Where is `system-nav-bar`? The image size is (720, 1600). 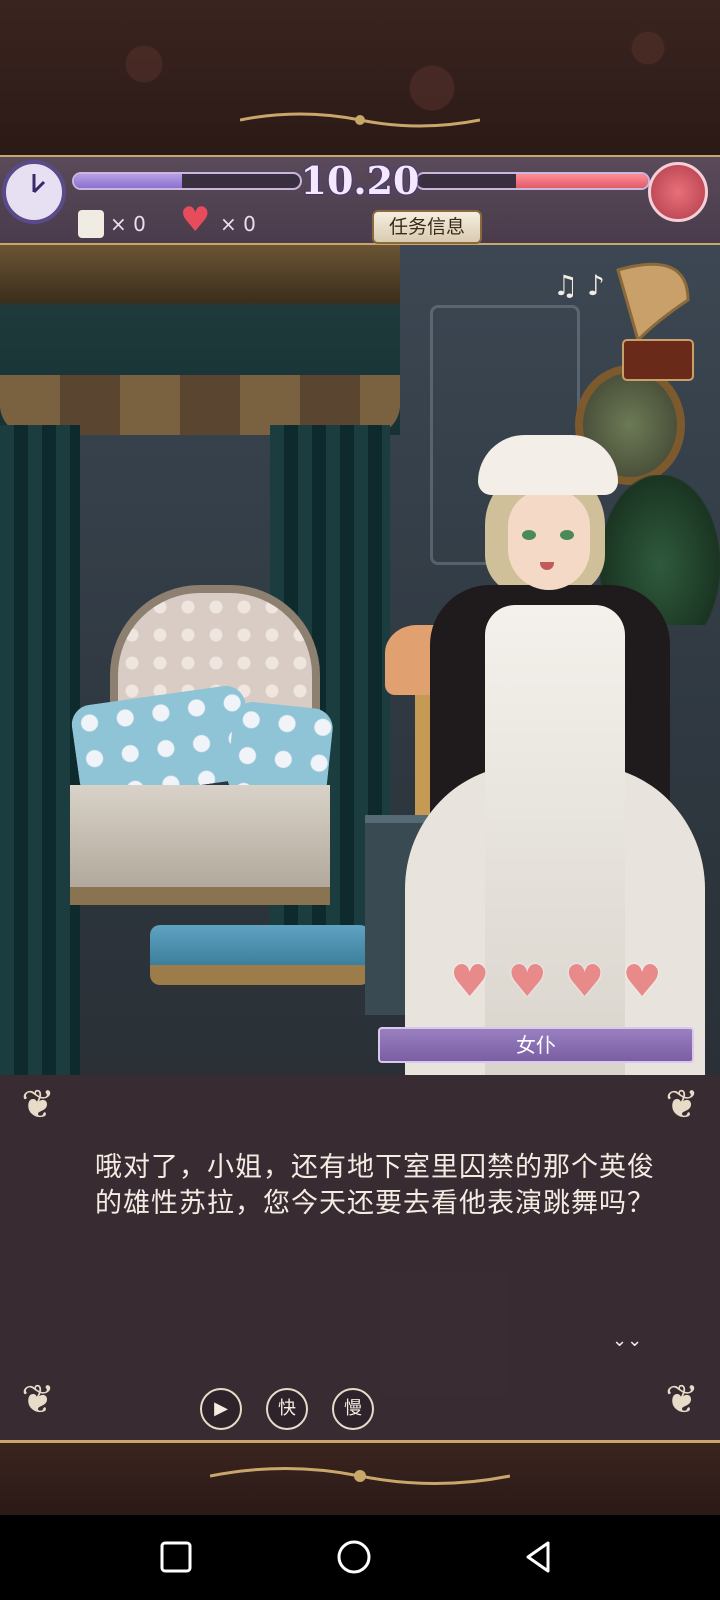
system-nav-bar is located at coordinates (360, 1557).